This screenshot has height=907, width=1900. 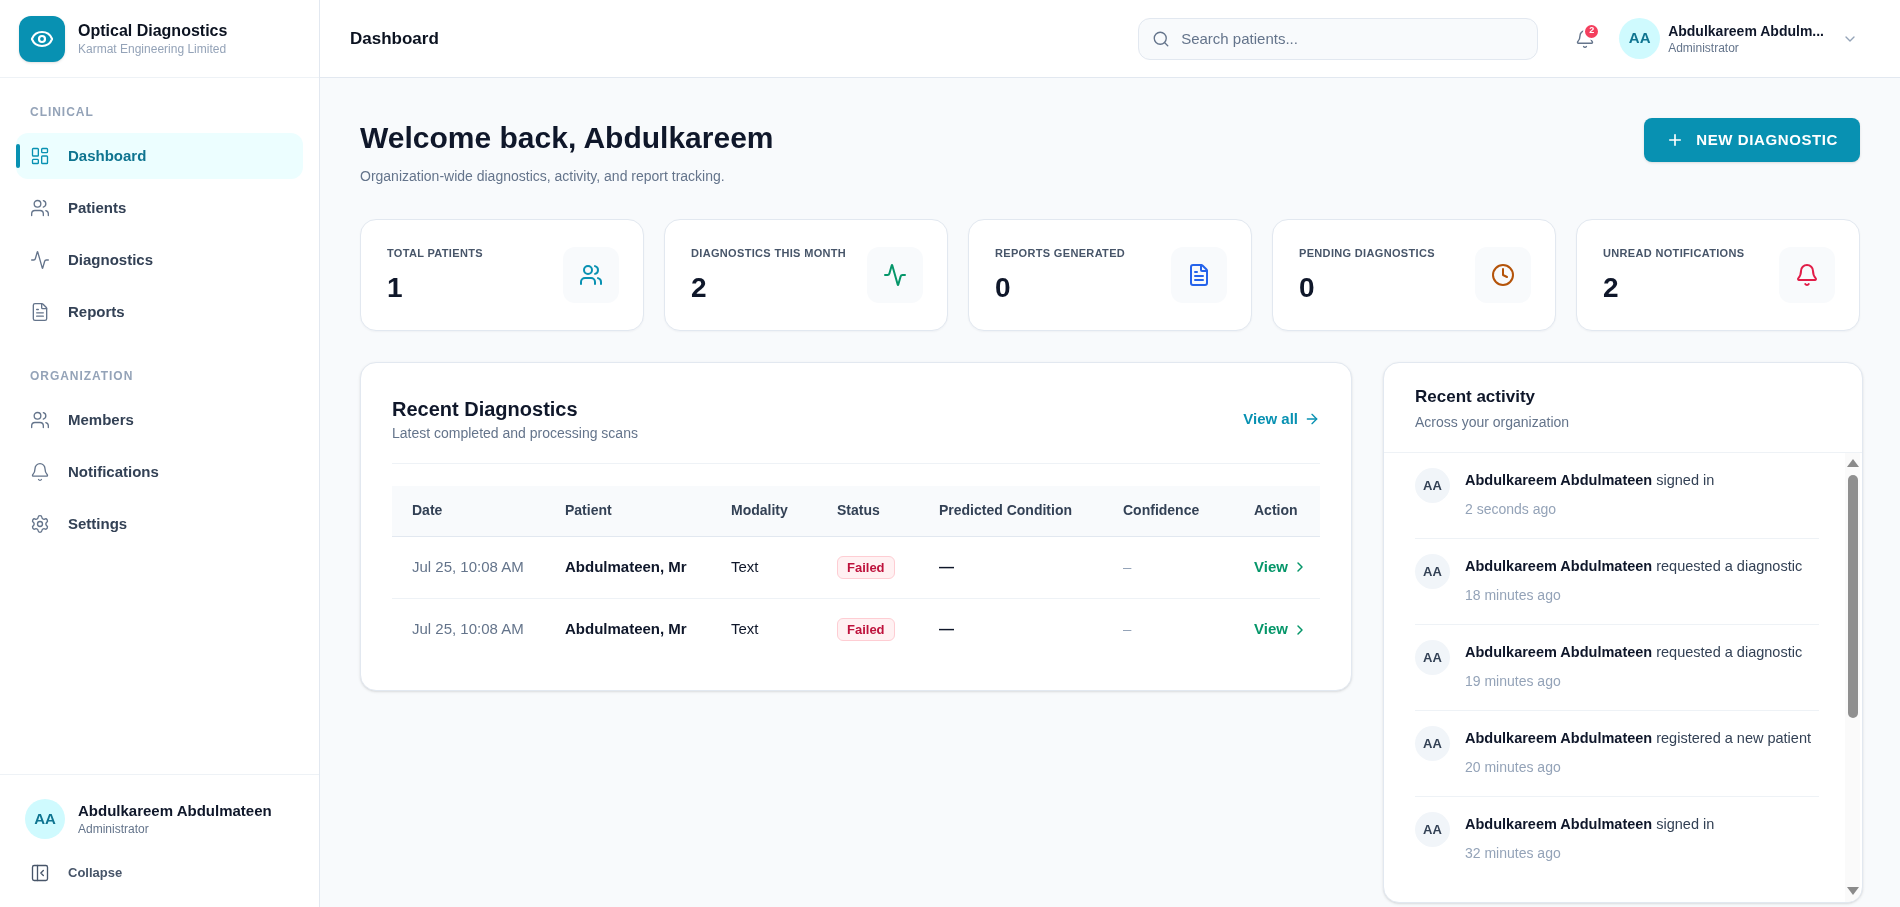 What do you see at coordinates (395, 288) in the screenshot?
I see `stat-value: 1` at bounding box center [395, 288].